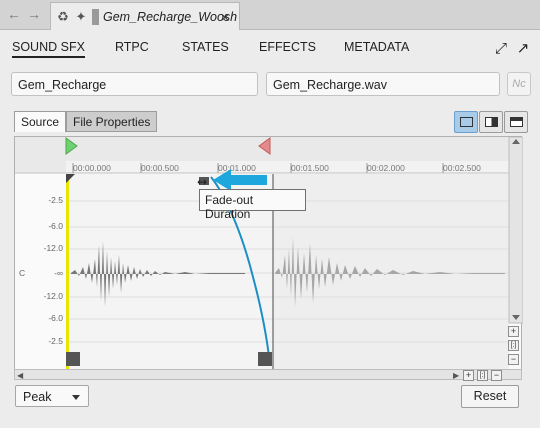  Describe the element at coordinates (170, 17) in the screenshot. I see `tab-title: Gem_Recharge_Woosh` at that location.